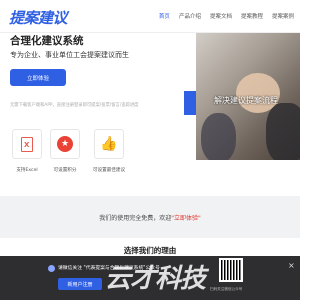 This screenshot has width=320, height=300. Describe the element at coordinates (190, 103) in the screenshot. I see `hero-accent-bar` at that location.